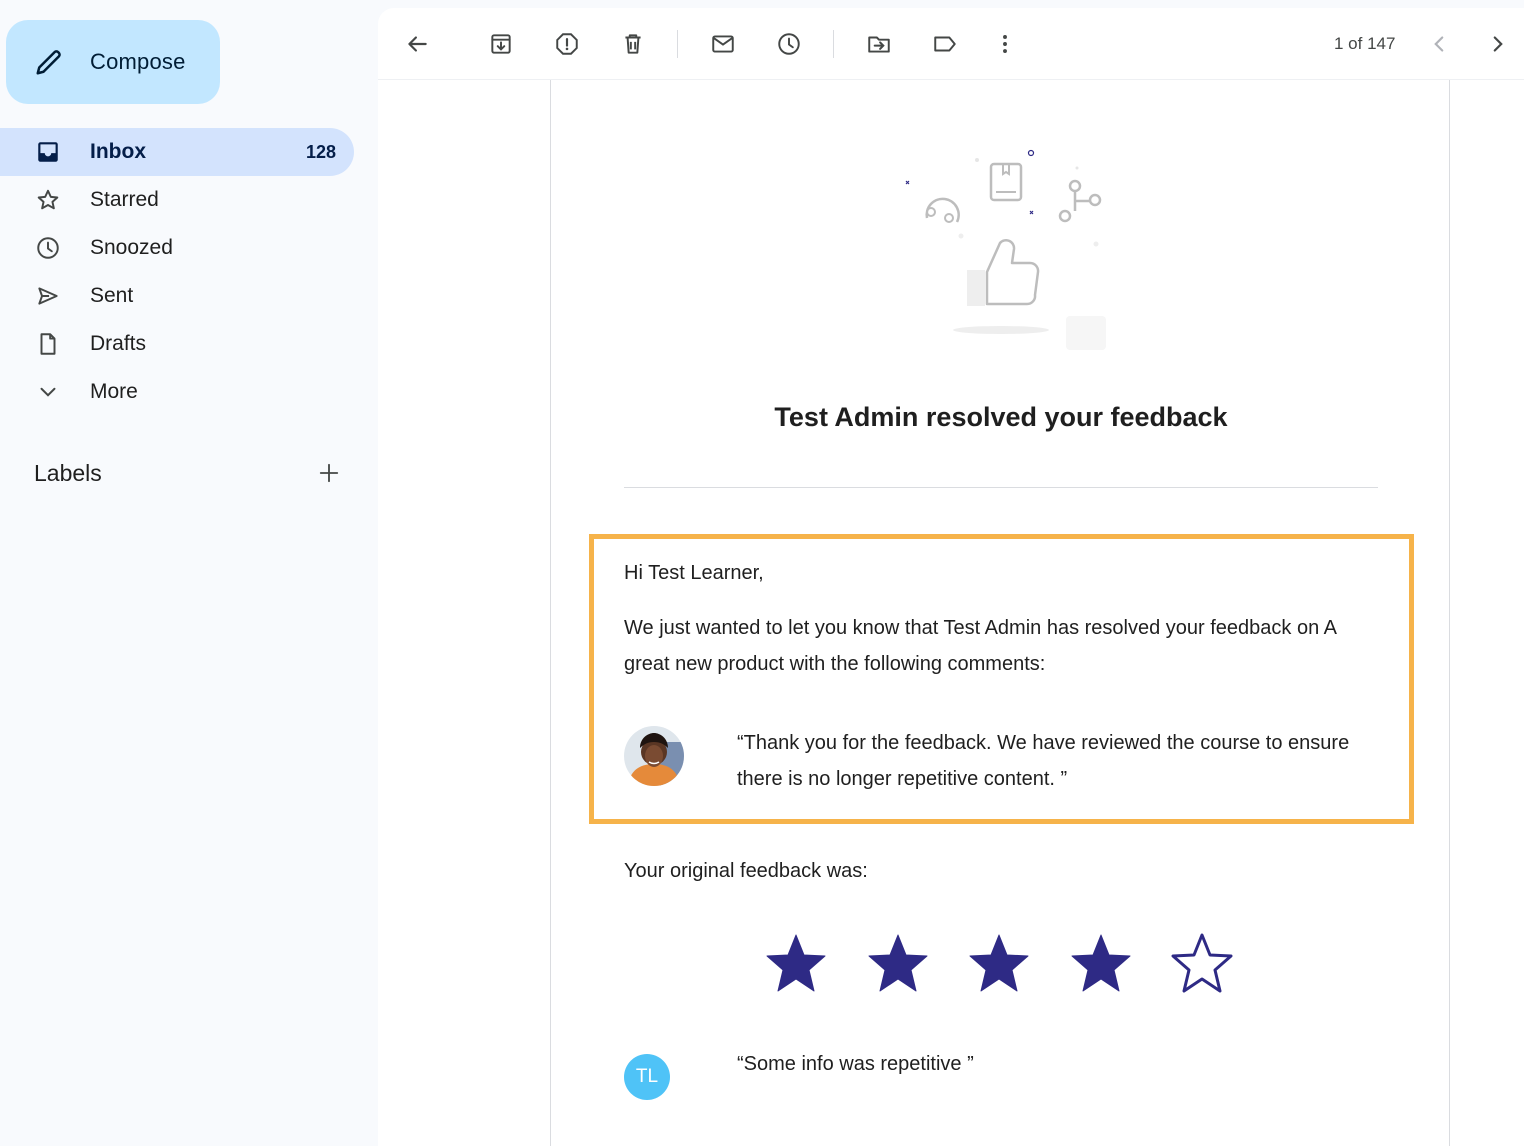 Image resolution: width=1524 pixels, height=1146 pixels. I want to click on greeting-text: Hi Test Learner,, so click(694, 573).